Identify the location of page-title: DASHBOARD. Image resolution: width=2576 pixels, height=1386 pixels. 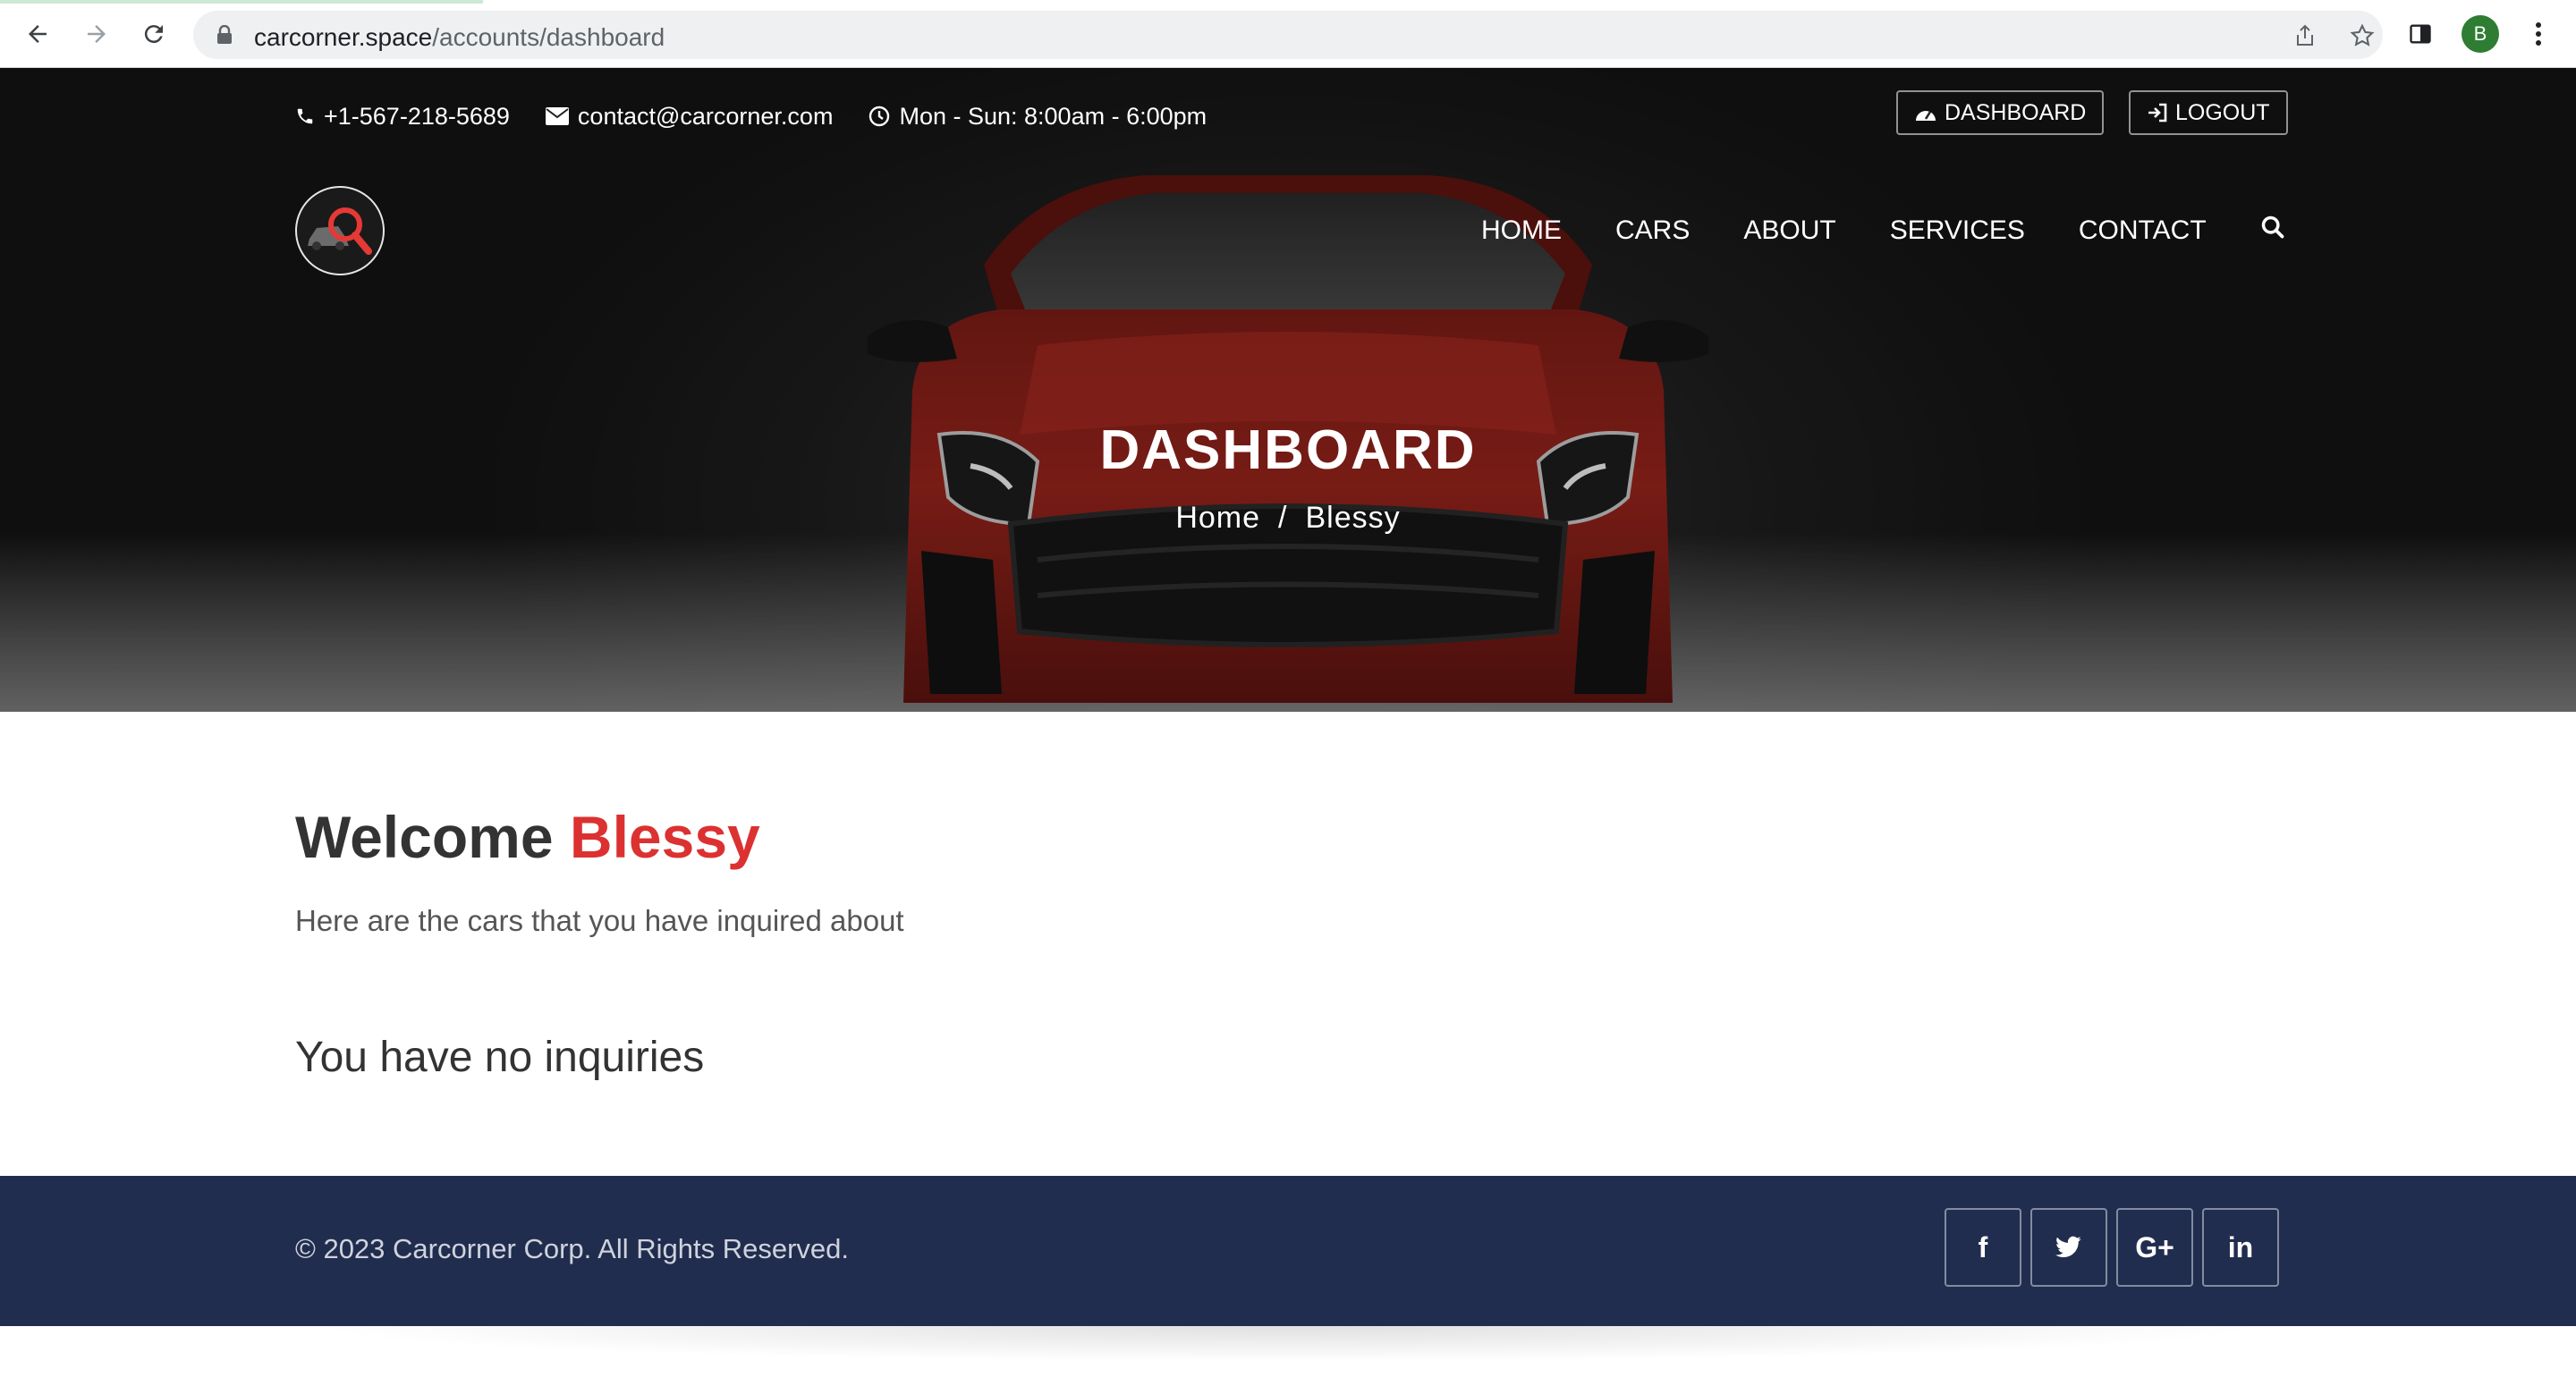
(1288, 450).